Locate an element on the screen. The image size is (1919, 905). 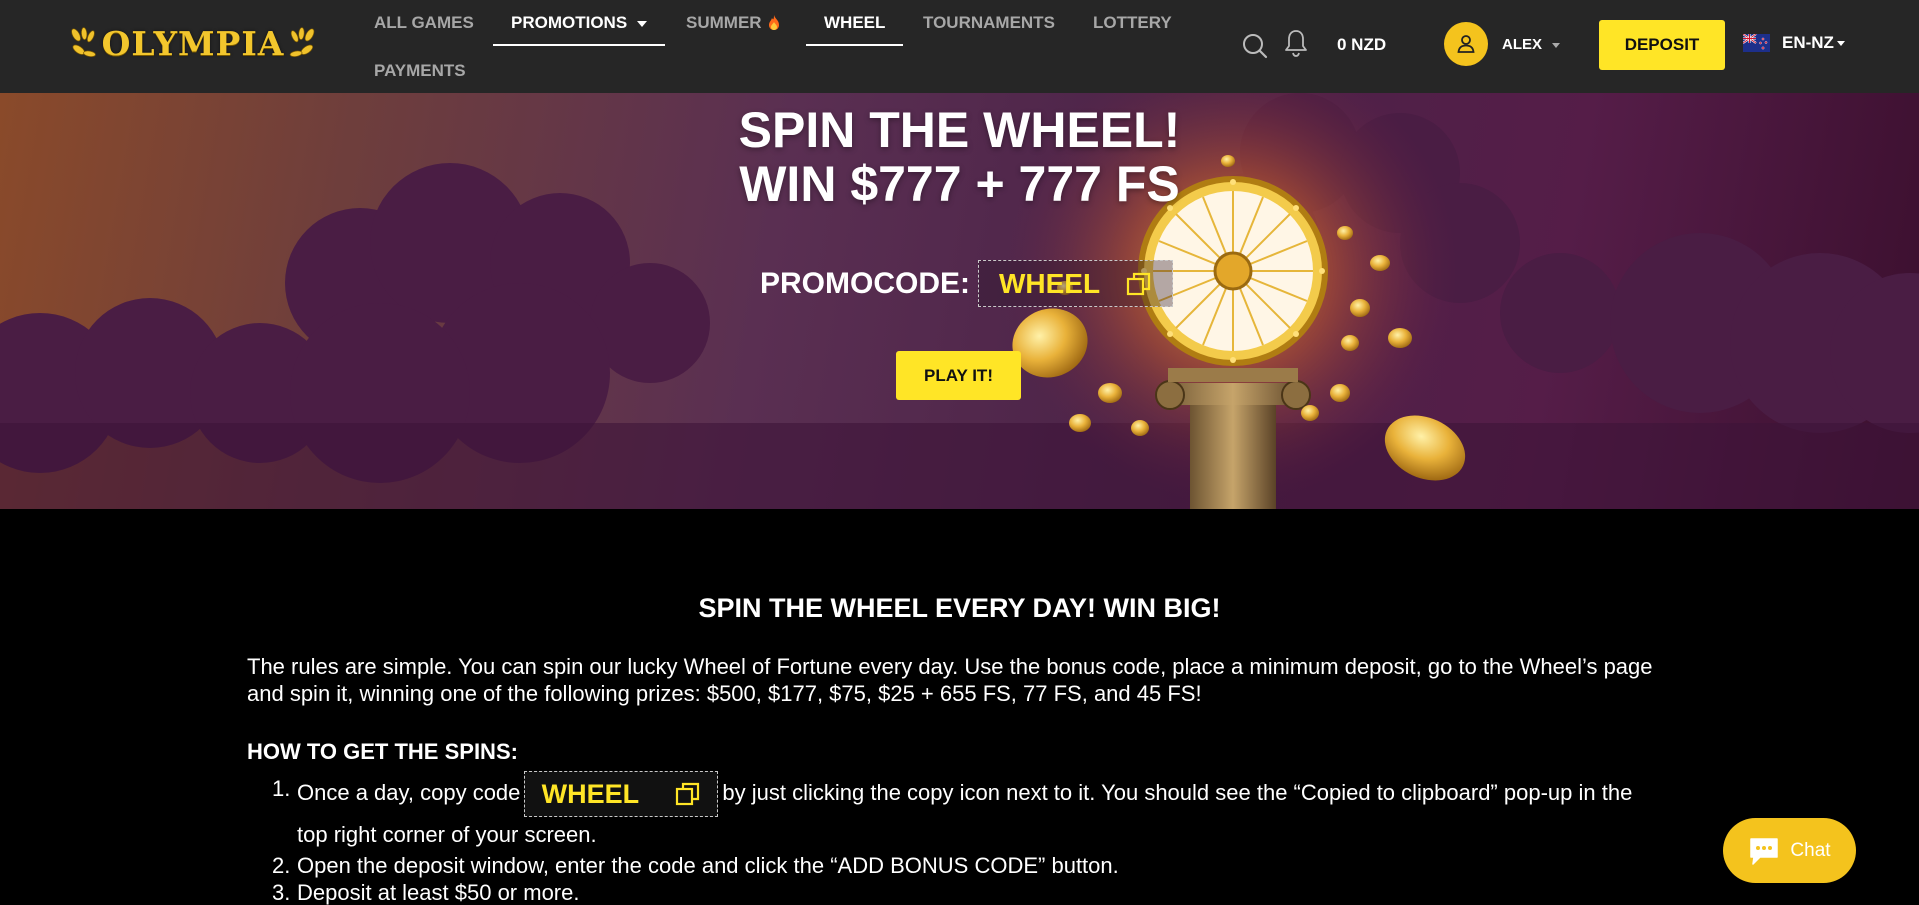
chat-bubble-icon is located at coordinates (1764, 851).